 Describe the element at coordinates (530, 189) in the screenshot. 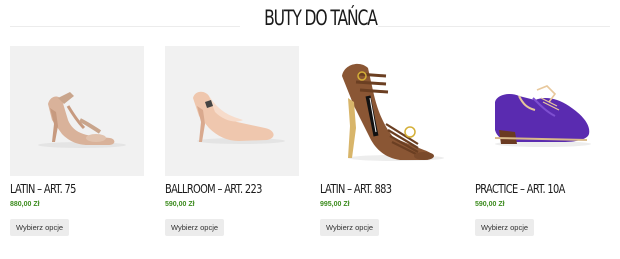

I see `product-name: PRACTICE – ART. 10A` at that location.